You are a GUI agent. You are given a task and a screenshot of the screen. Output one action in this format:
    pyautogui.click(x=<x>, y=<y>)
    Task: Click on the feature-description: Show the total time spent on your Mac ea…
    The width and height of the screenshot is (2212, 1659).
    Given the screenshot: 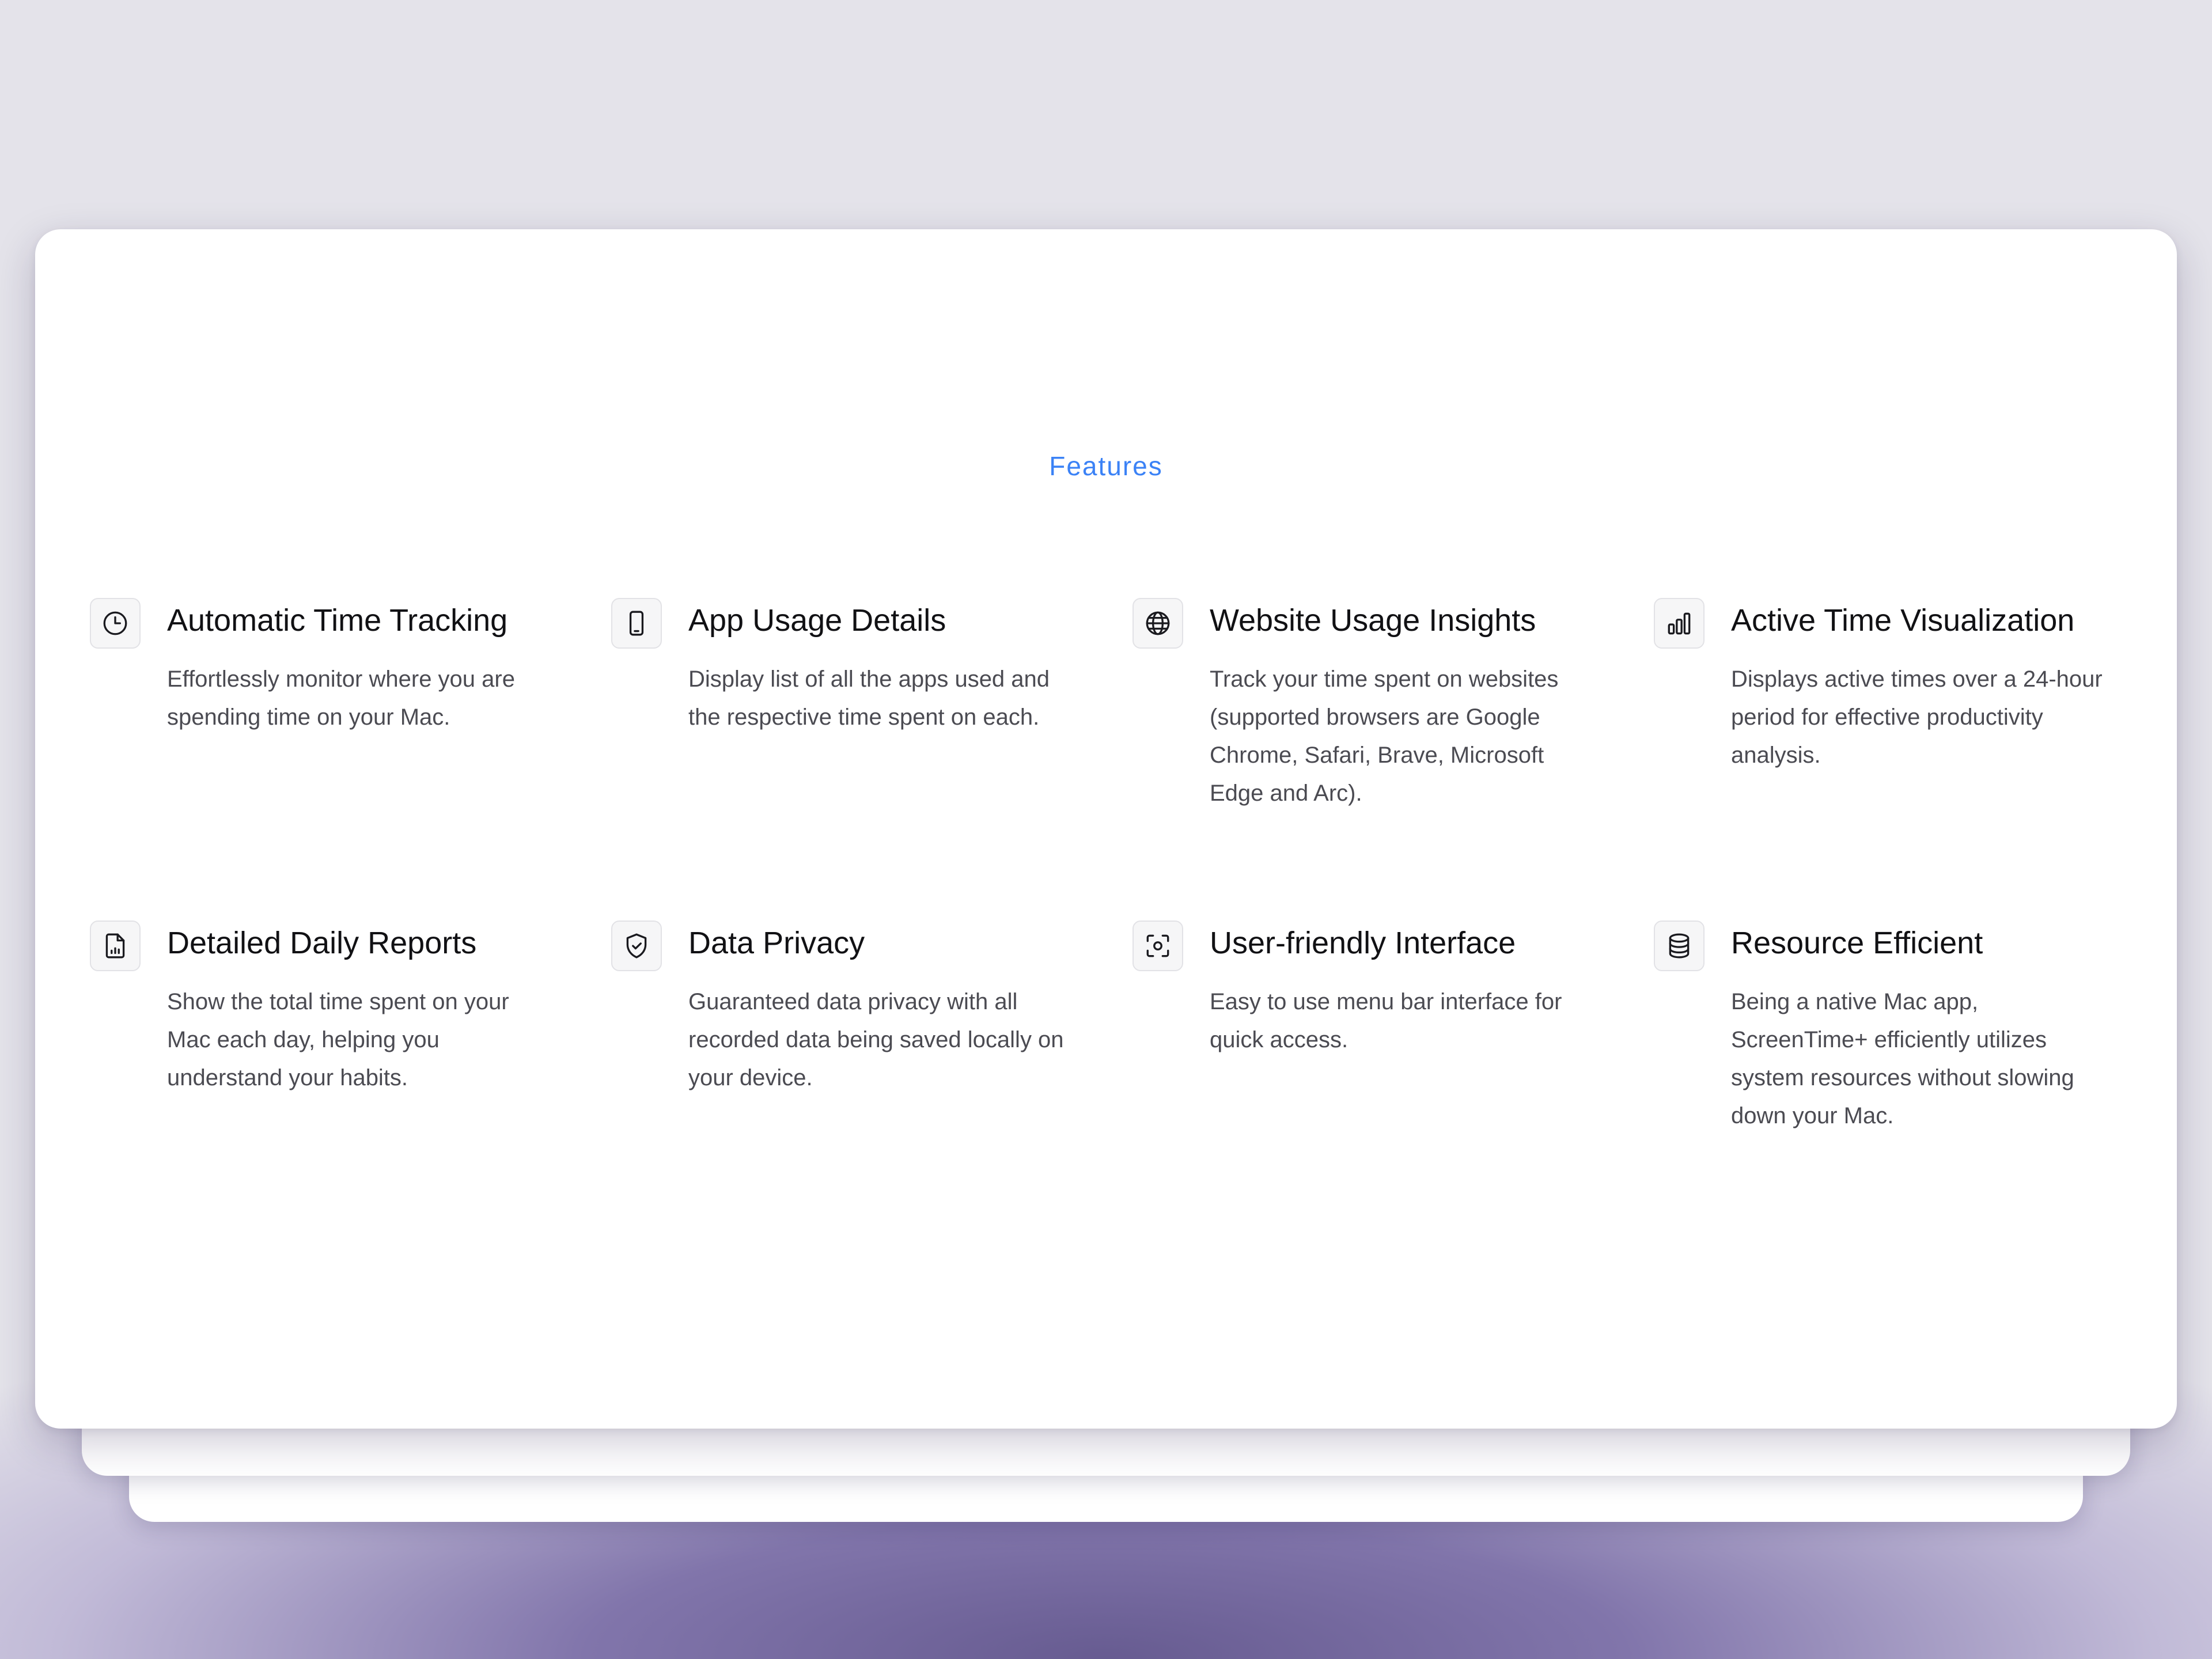 What is the action you would take?
    pyautogui.click(x=338, y=1039)
    